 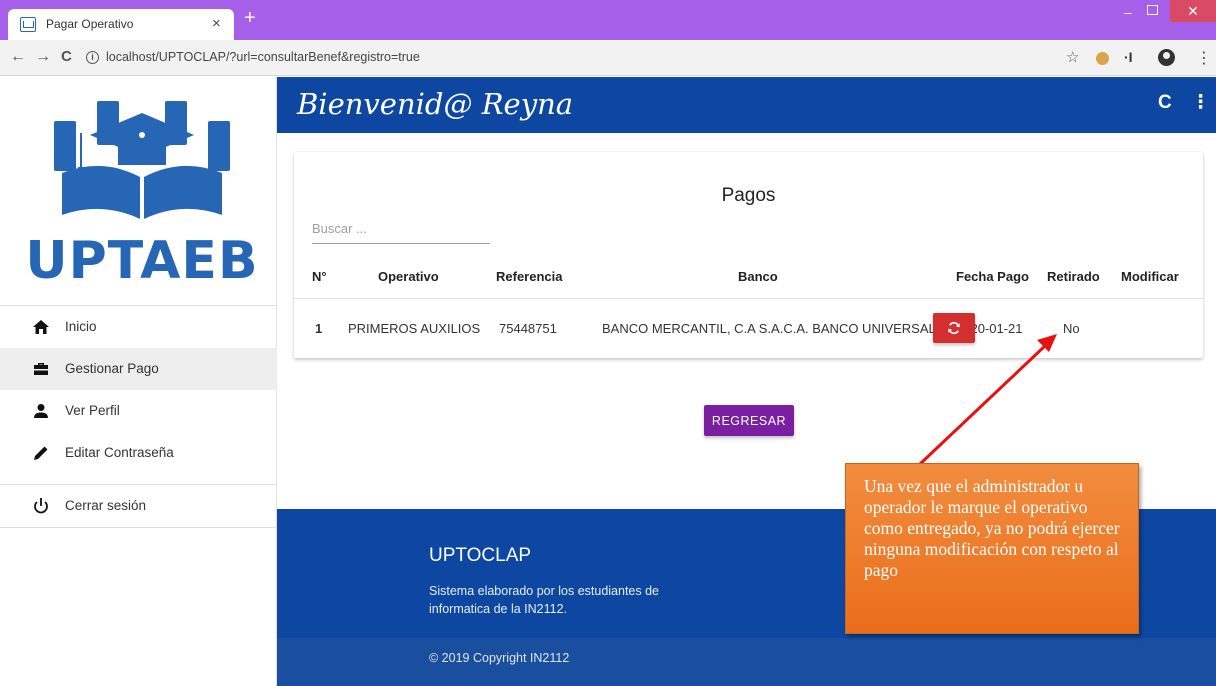 I want to click on sidebar-item-editar-contrasena: Editar Contraseña, so click(x=138, y=453).